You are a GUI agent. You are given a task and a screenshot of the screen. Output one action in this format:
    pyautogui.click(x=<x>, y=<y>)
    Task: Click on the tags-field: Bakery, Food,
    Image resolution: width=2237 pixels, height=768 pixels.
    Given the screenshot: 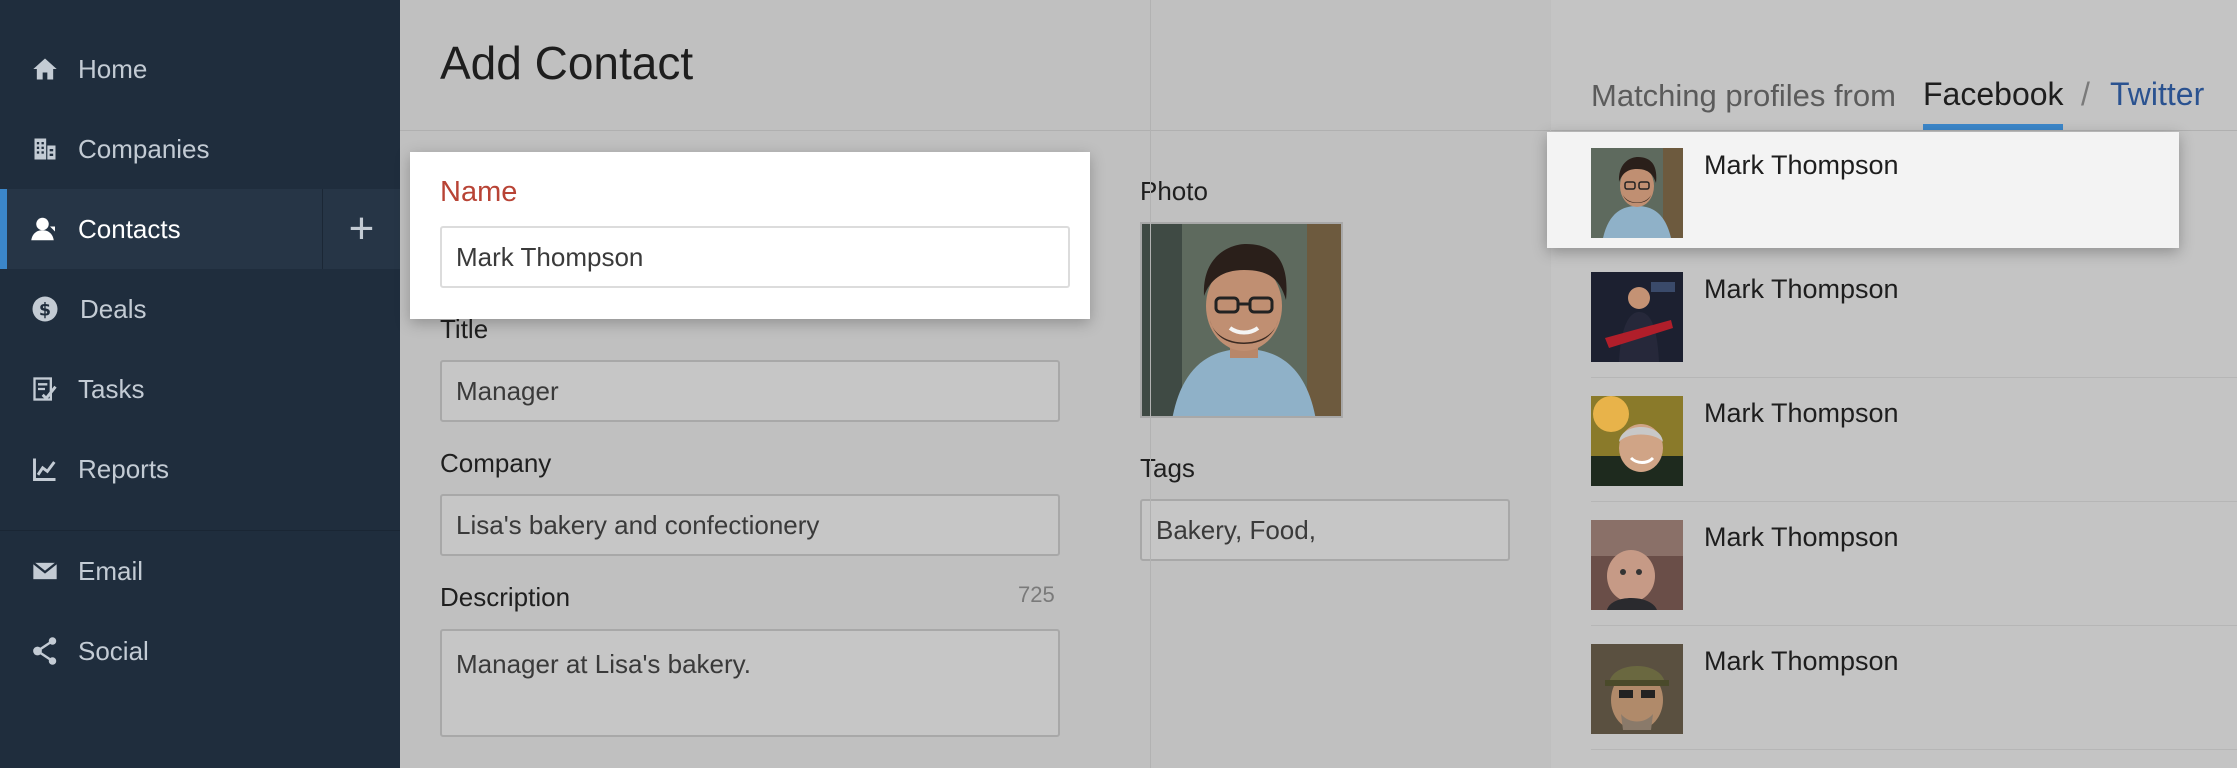 What is the action you would take?
    pyautogui.click(x=1325, y=530)
    